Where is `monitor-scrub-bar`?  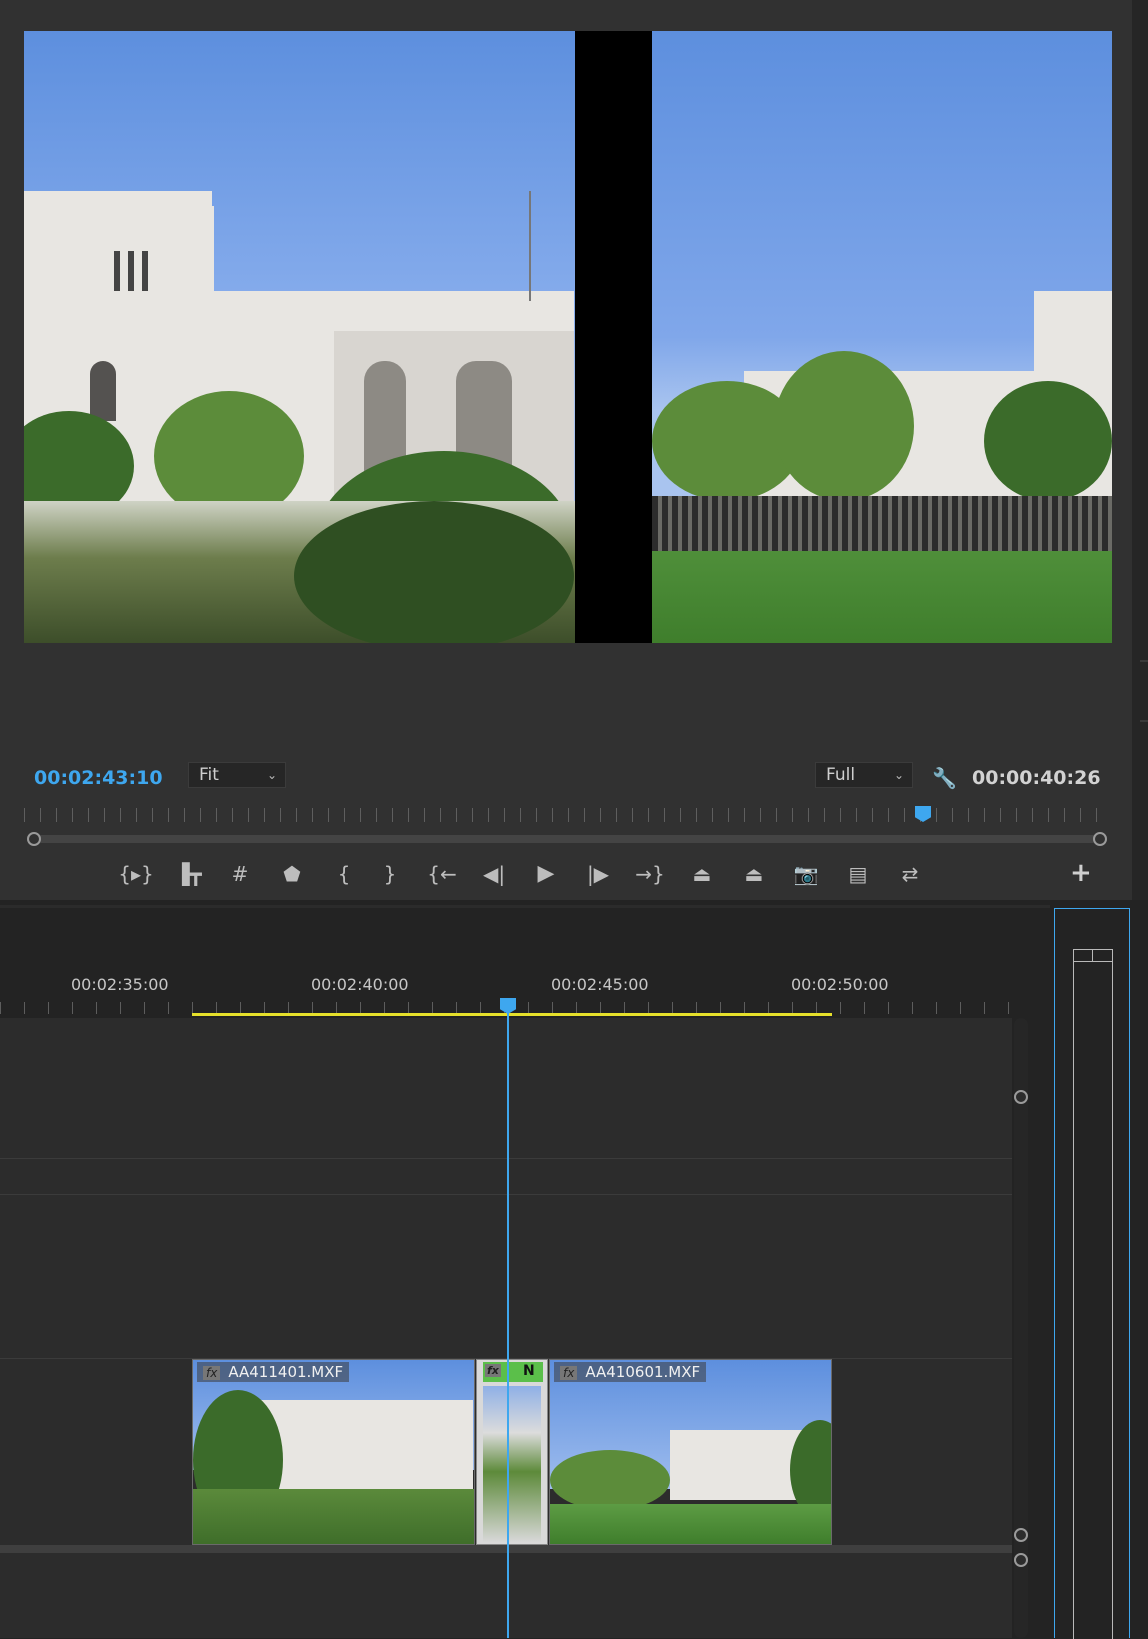 monitor-scrub-bar is located at coordinates (568, 839).